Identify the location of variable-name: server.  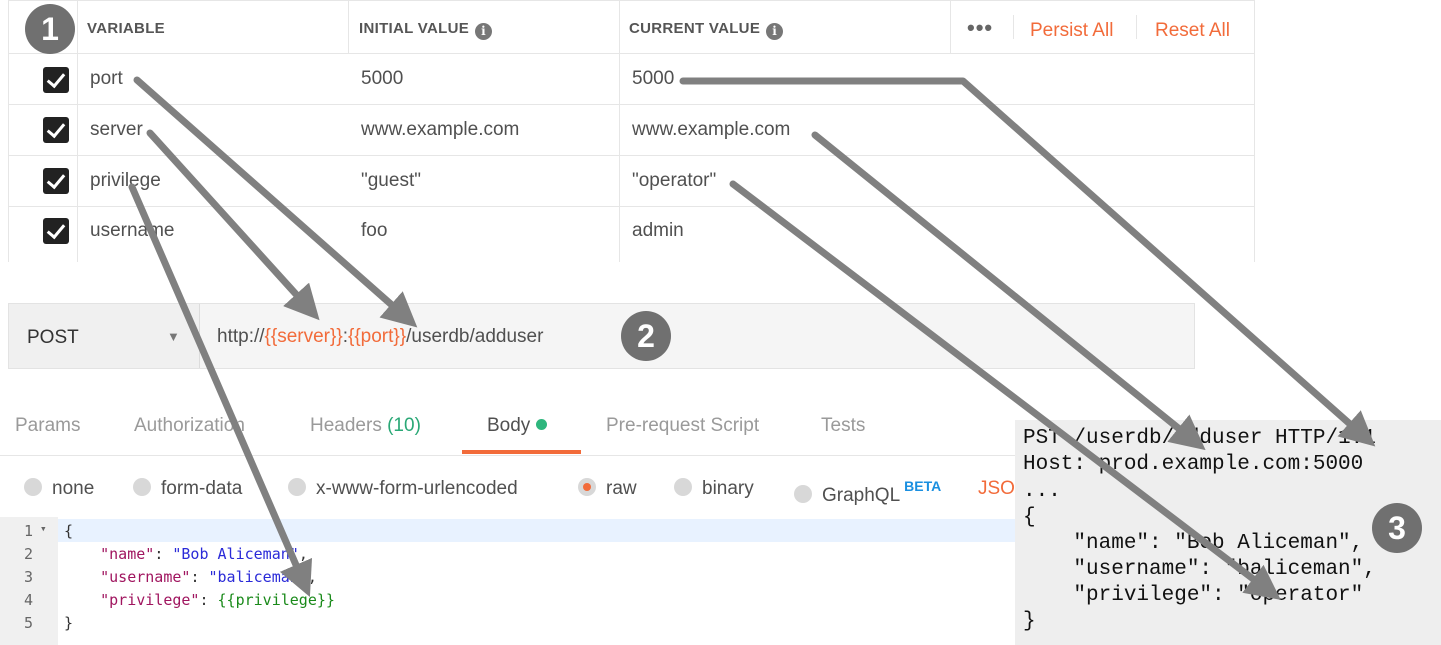
(116, 130).